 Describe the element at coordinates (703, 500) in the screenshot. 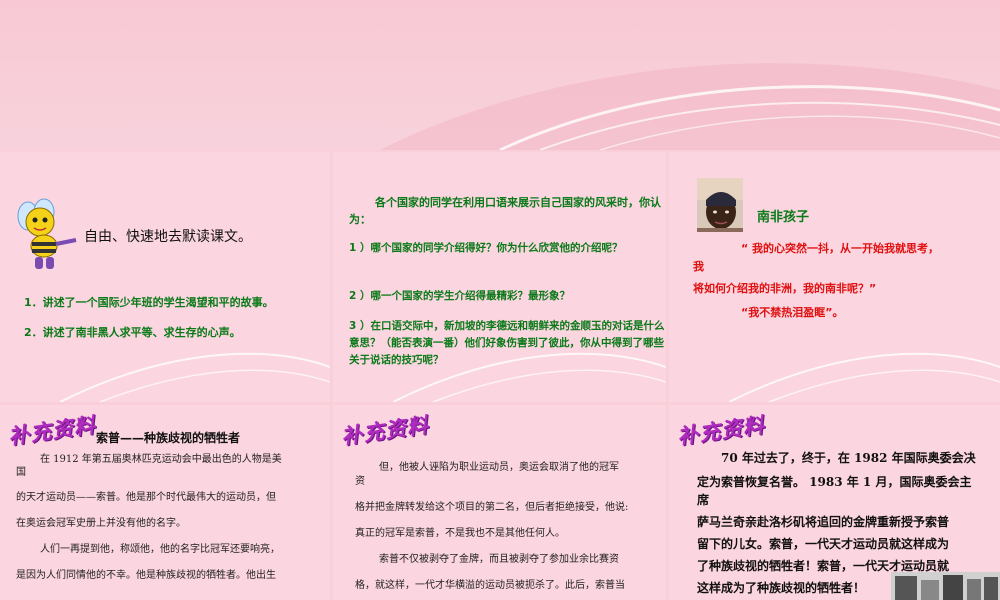

I see `restored-line-3: 席` at that location.